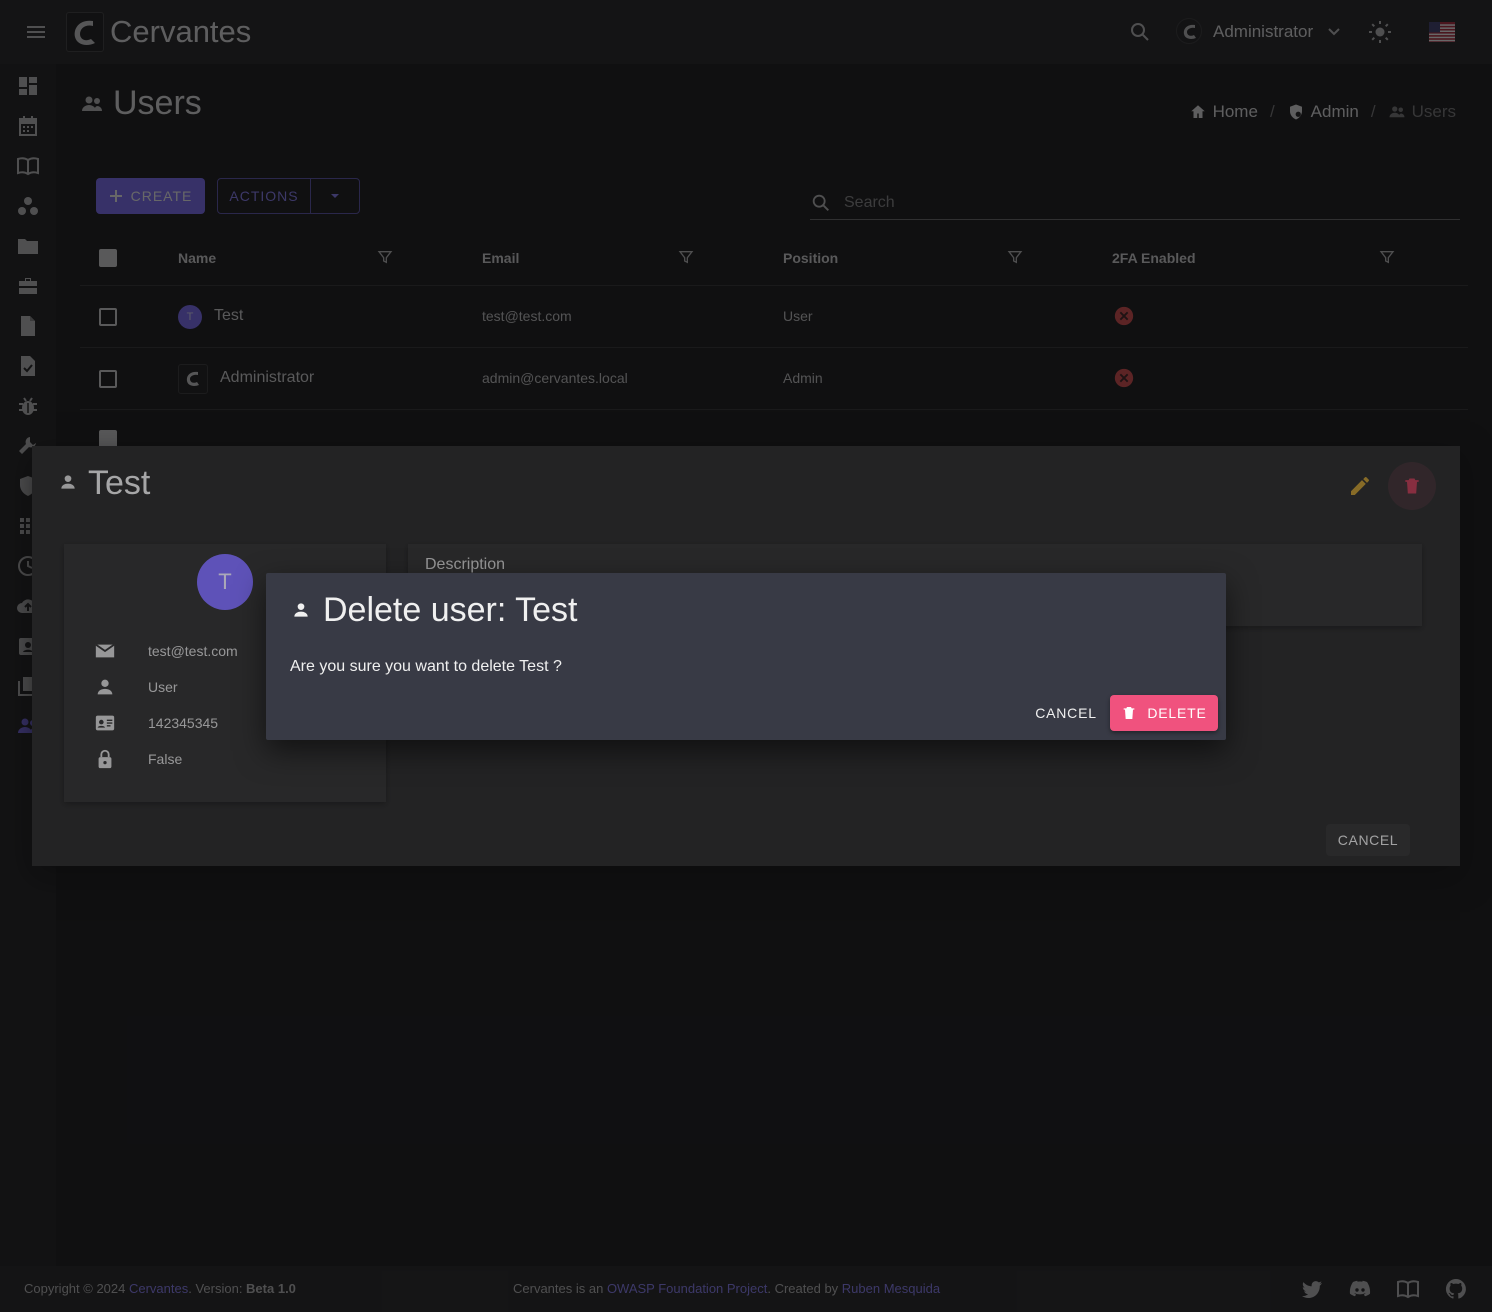 The width and height of the screenshot is (1492, 1312). Describe the element at coordinates (426, 666) in the screenshot. I see `confirm-message: Are you sure you want to delete Test ?` at that location.